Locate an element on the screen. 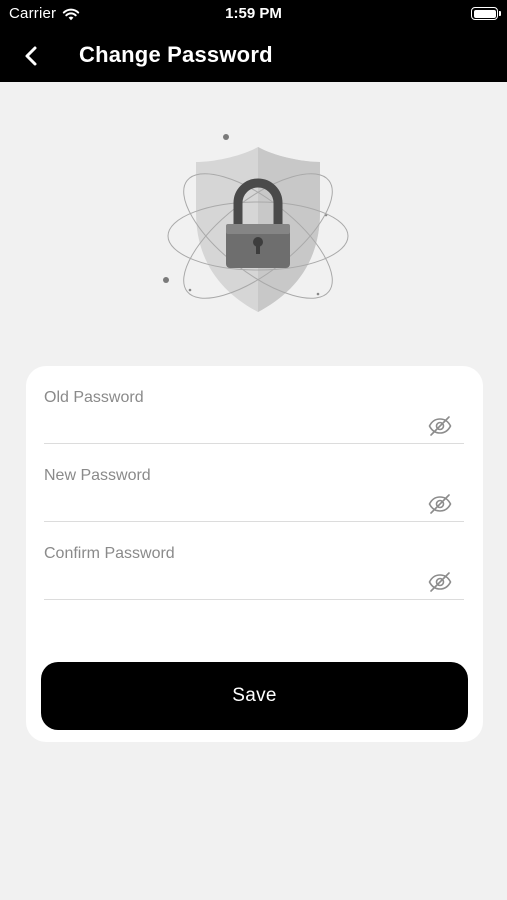 The height and width of the screenshot is (900, 507). old-password-visibility-toggle is located at coordinates (440, 426).